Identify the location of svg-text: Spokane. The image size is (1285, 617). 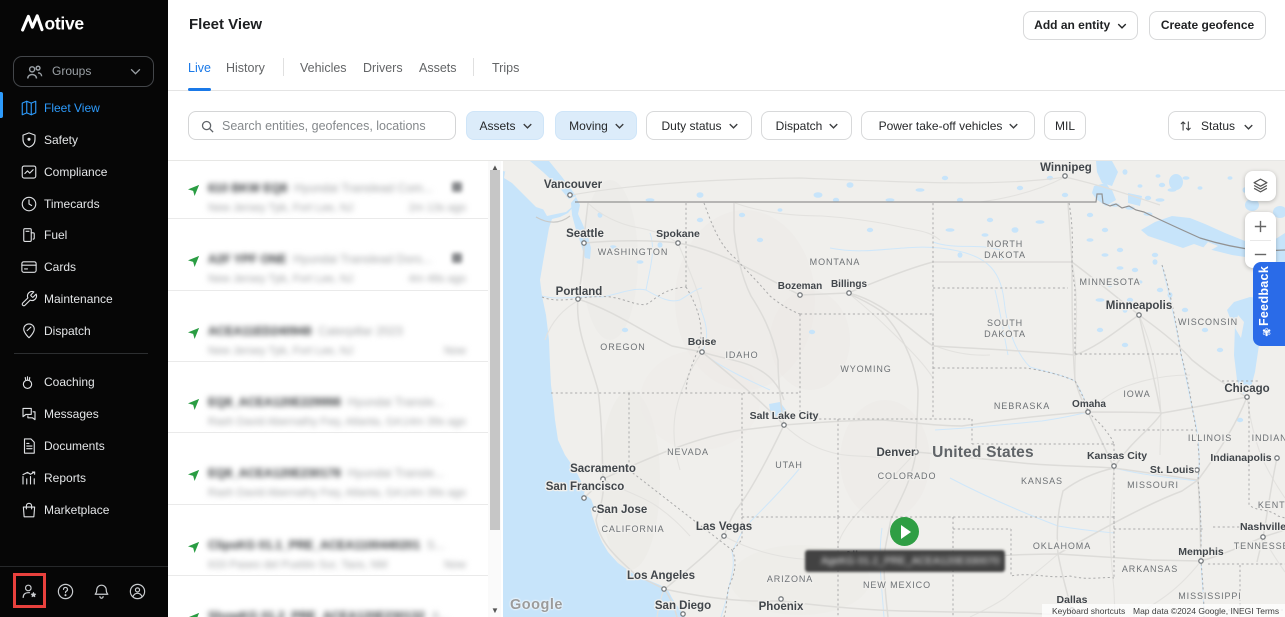
(678, 234).